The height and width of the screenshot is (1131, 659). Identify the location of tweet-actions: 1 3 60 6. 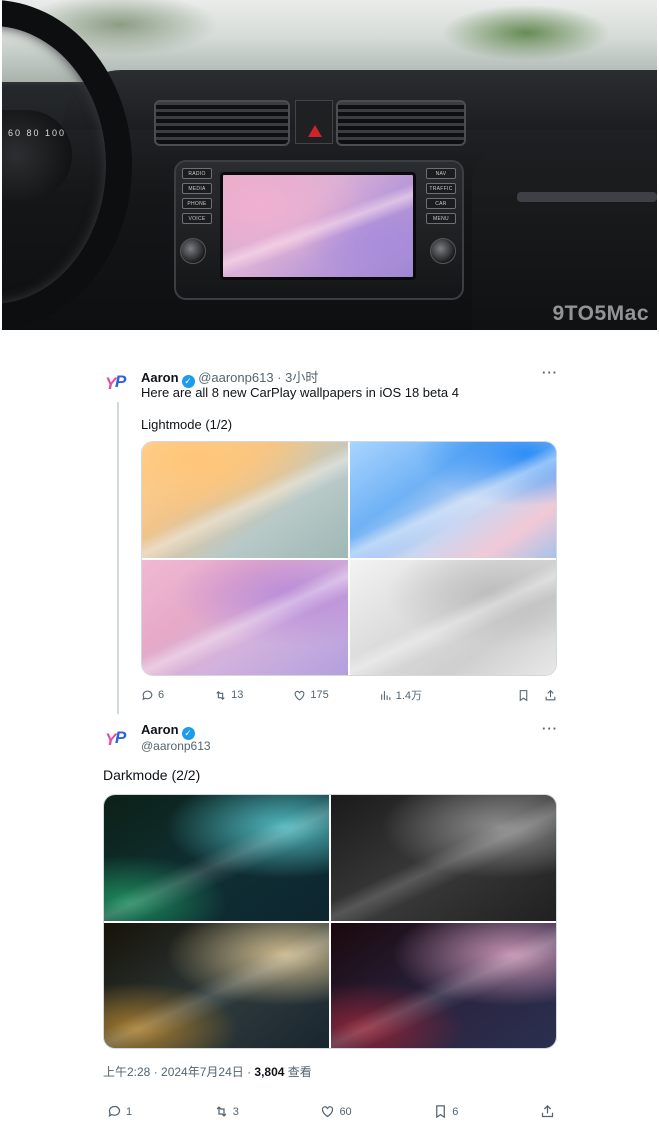
(331, 1111).